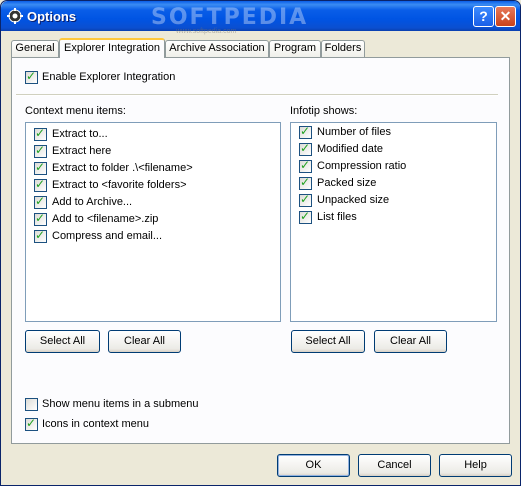 The image size is (521, 486). Describe the element at coordinates (120, 404) in the screenshot. I see `submenu-label: Show menu items in a submenu` at that location.